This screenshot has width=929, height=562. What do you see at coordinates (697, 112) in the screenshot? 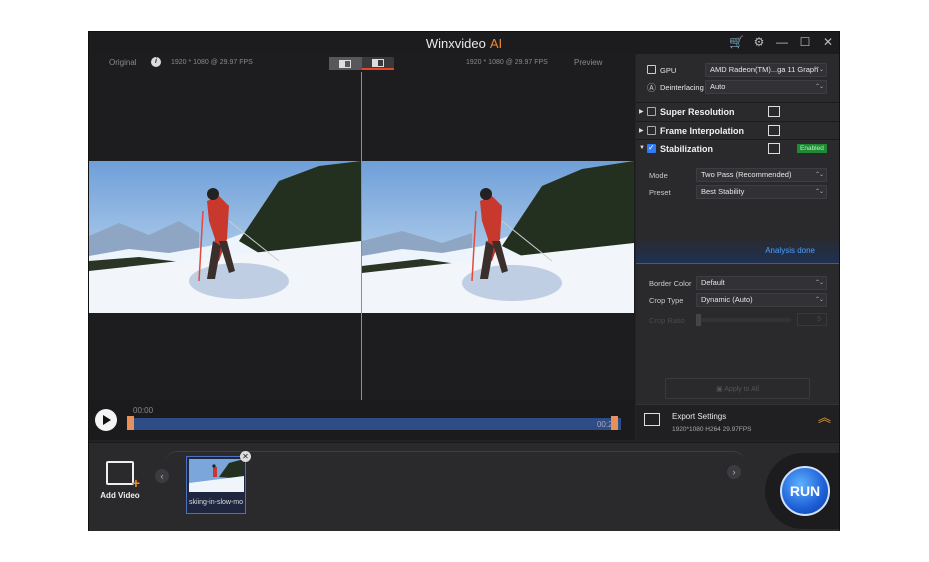
I see `super-resolution-label: Super Resolution` at bounding box center [697, 112].